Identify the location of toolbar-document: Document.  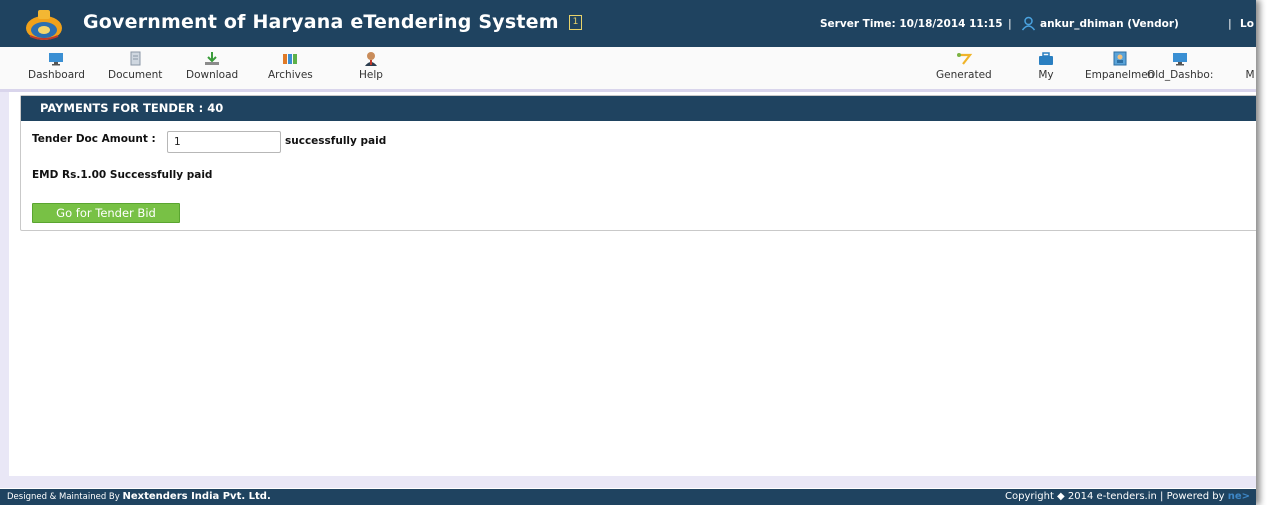
(135, 66).